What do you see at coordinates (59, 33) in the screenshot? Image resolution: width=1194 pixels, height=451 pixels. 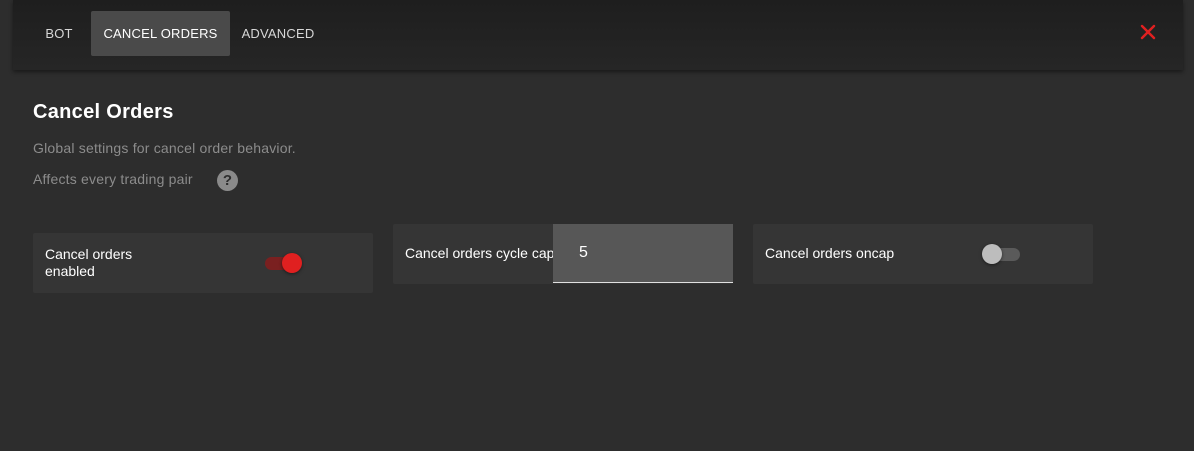 I see `tab-bot: BOT` at bounding box center [59, 33].